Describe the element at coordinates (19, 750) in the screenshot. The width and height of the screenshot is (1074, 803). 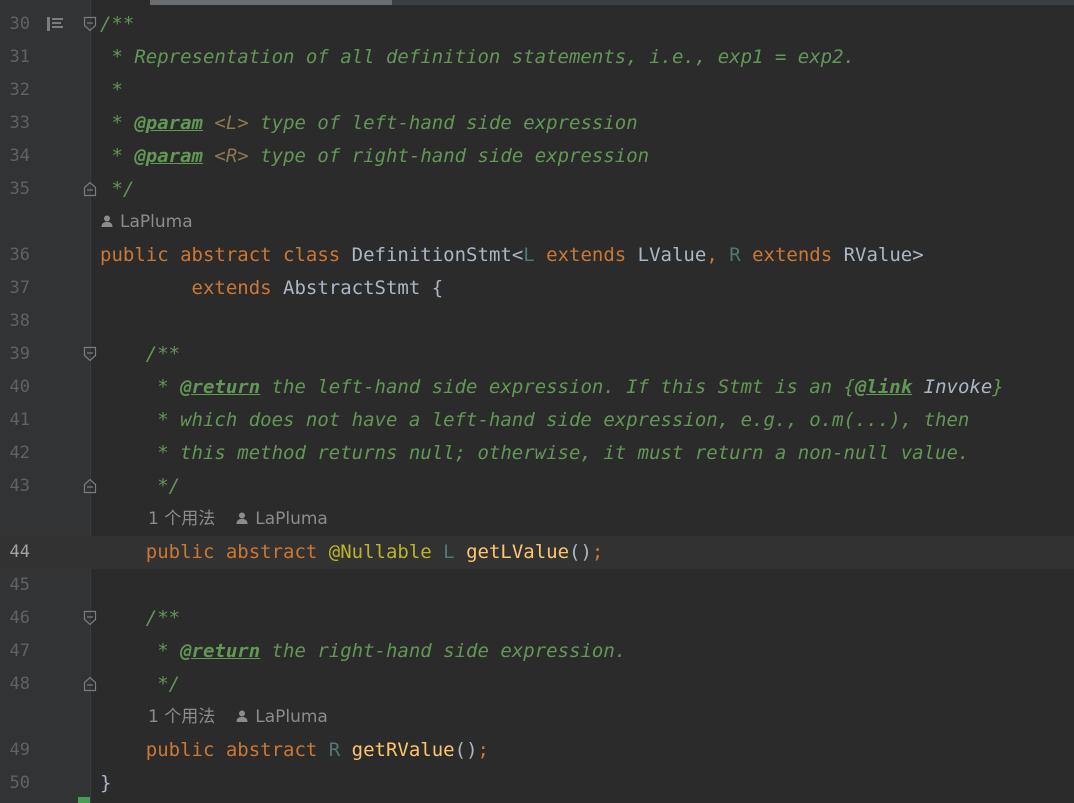
I see `line-number: 49` at that location.